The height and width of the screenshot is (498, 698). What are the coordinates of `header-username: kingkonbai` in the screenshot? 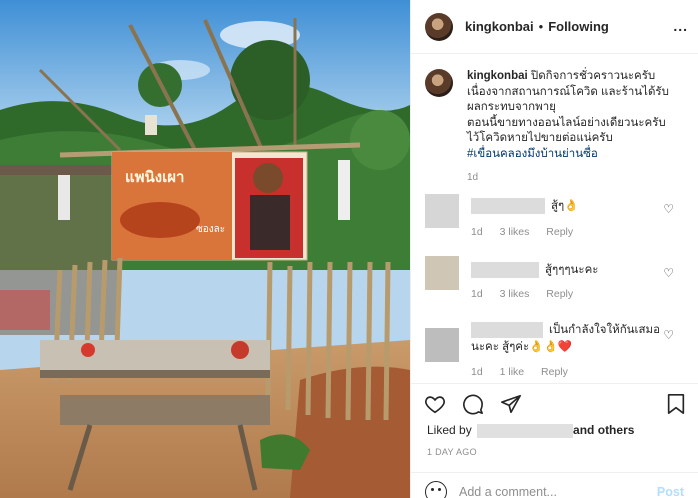 It's located at (499, 26).